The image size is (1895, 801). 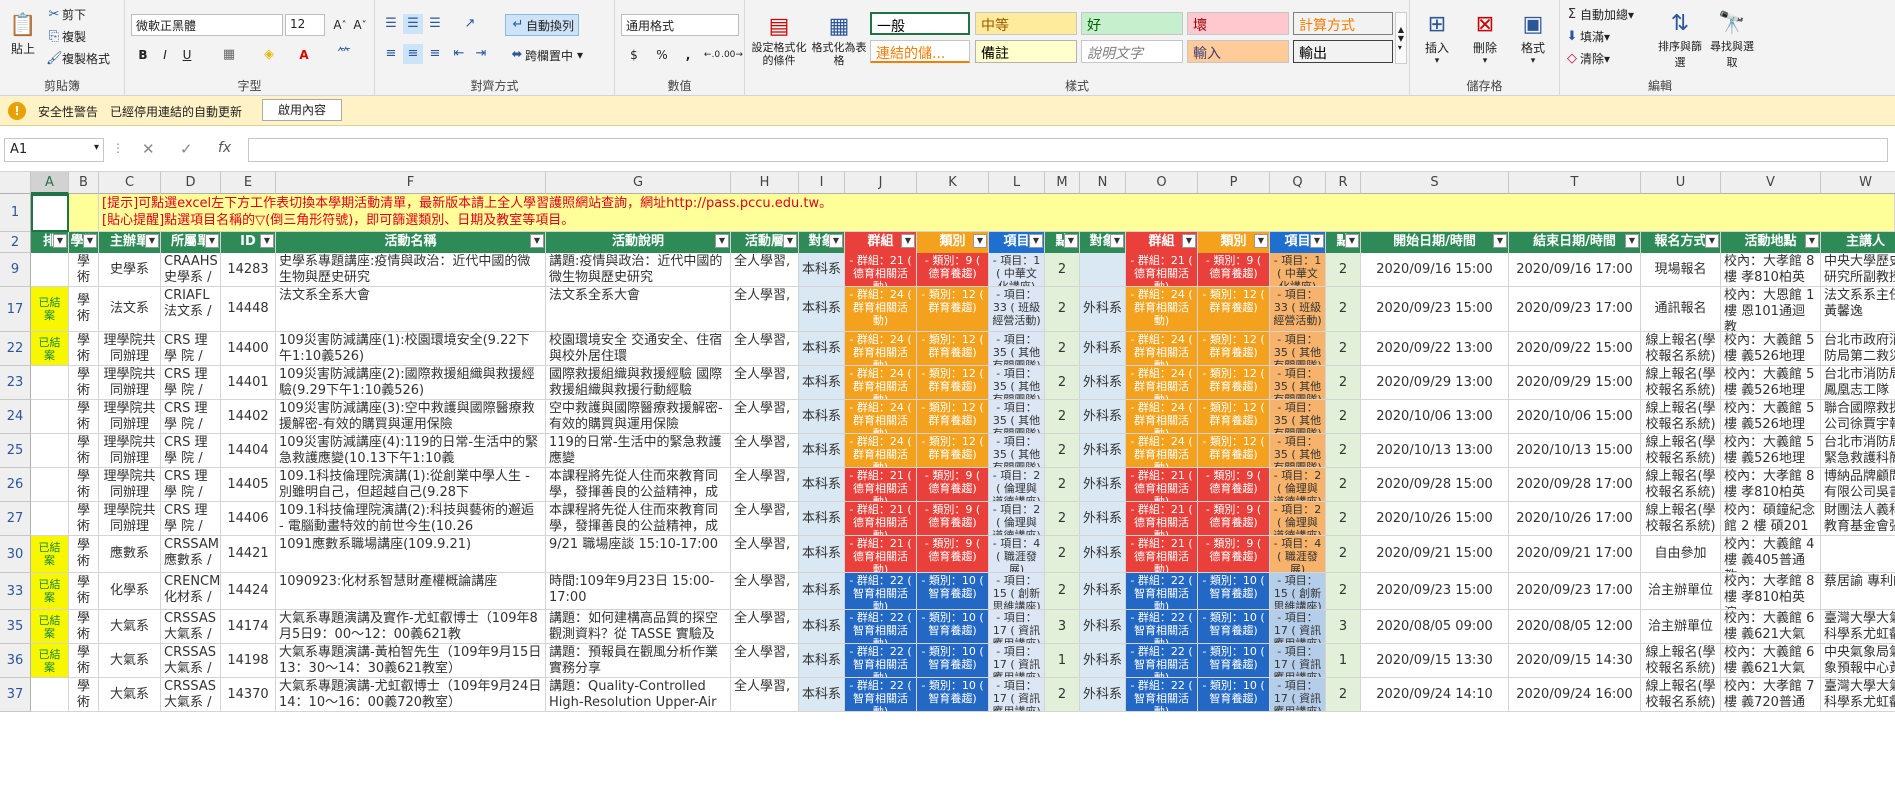 What do you see at coordinates (1771, 183) in the screenshot?
I see `column-header-V: V` at bounding box center [1771, 183].